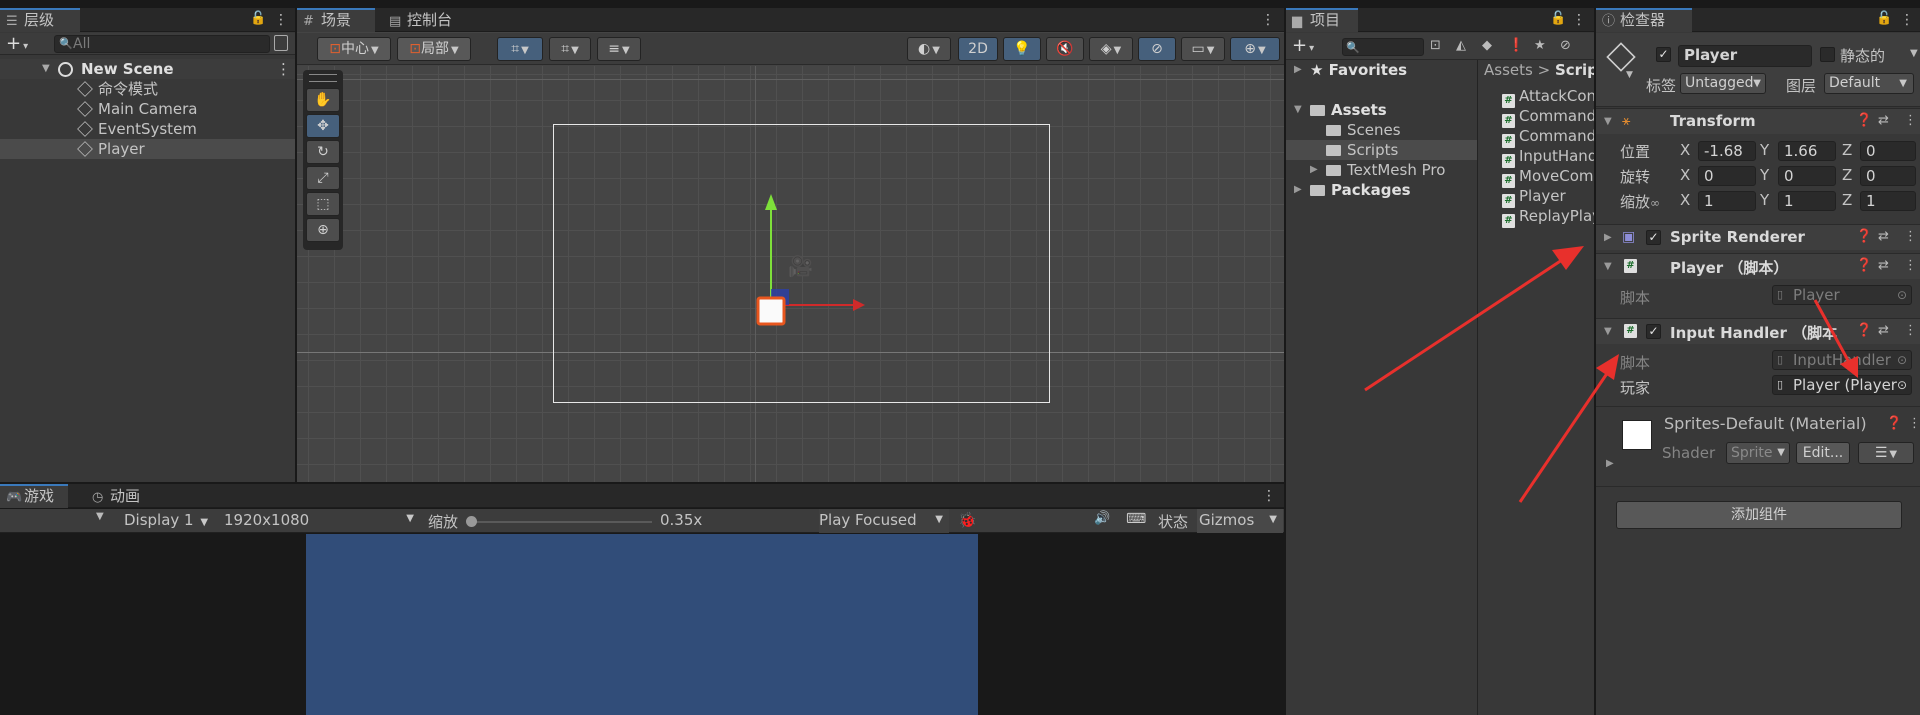  Describe the element at coordinates (619, 49) in the screenshot. I see `ruler-icon: ≡ ▼` at that location.